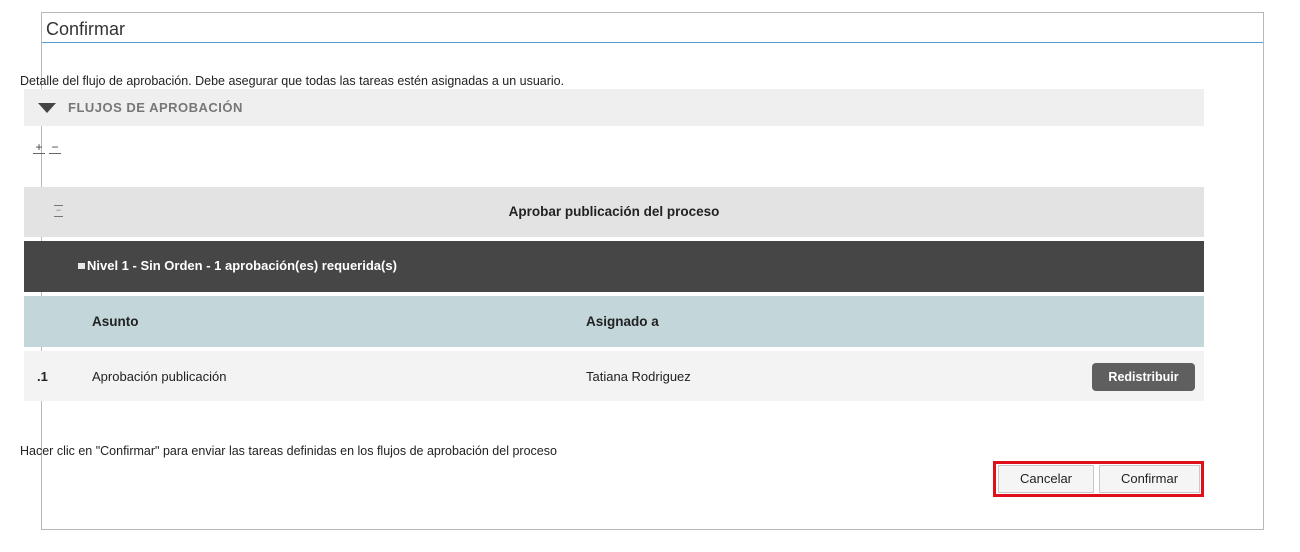 This screenshot has height=552, width=1300. I want to click on process-flow-row: − Aprobar publicación del proceso, so click(614, 212).